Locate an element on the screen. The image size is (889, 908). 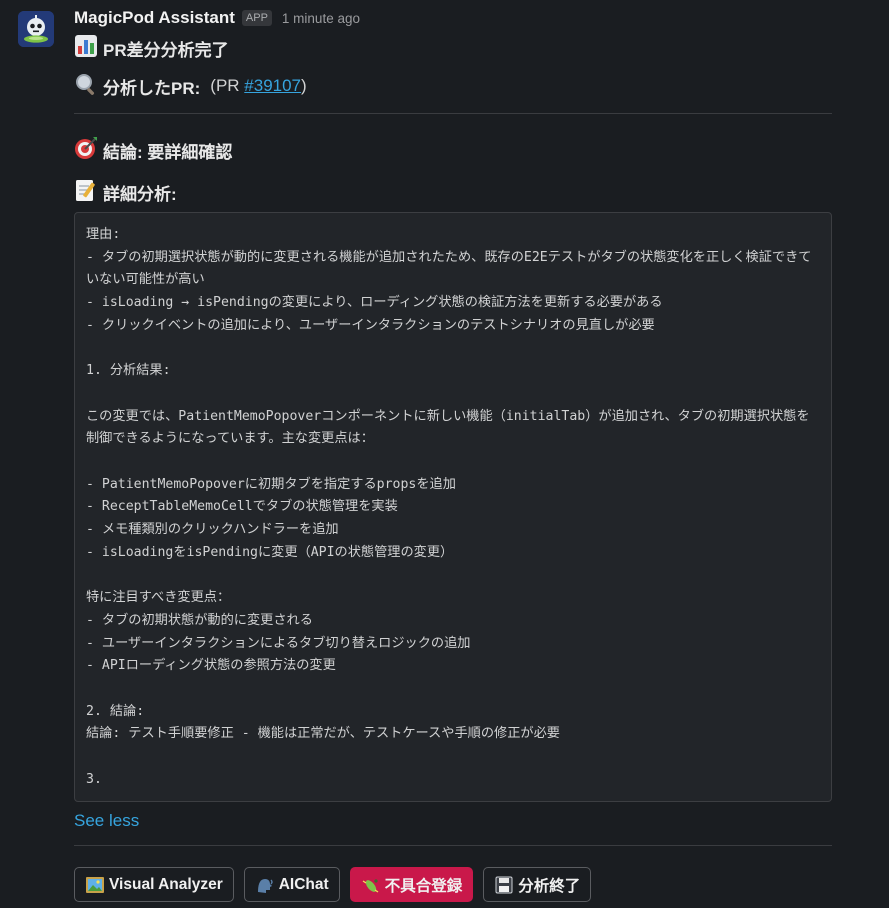
memo-icon is located at coordinates (86, 190).